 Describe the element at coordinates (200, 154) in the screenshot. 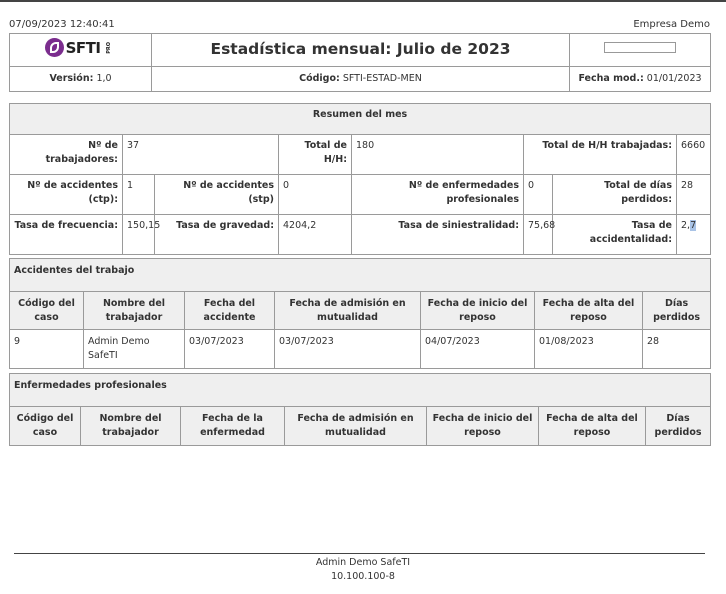

I see `workers-value: 37` at that location.